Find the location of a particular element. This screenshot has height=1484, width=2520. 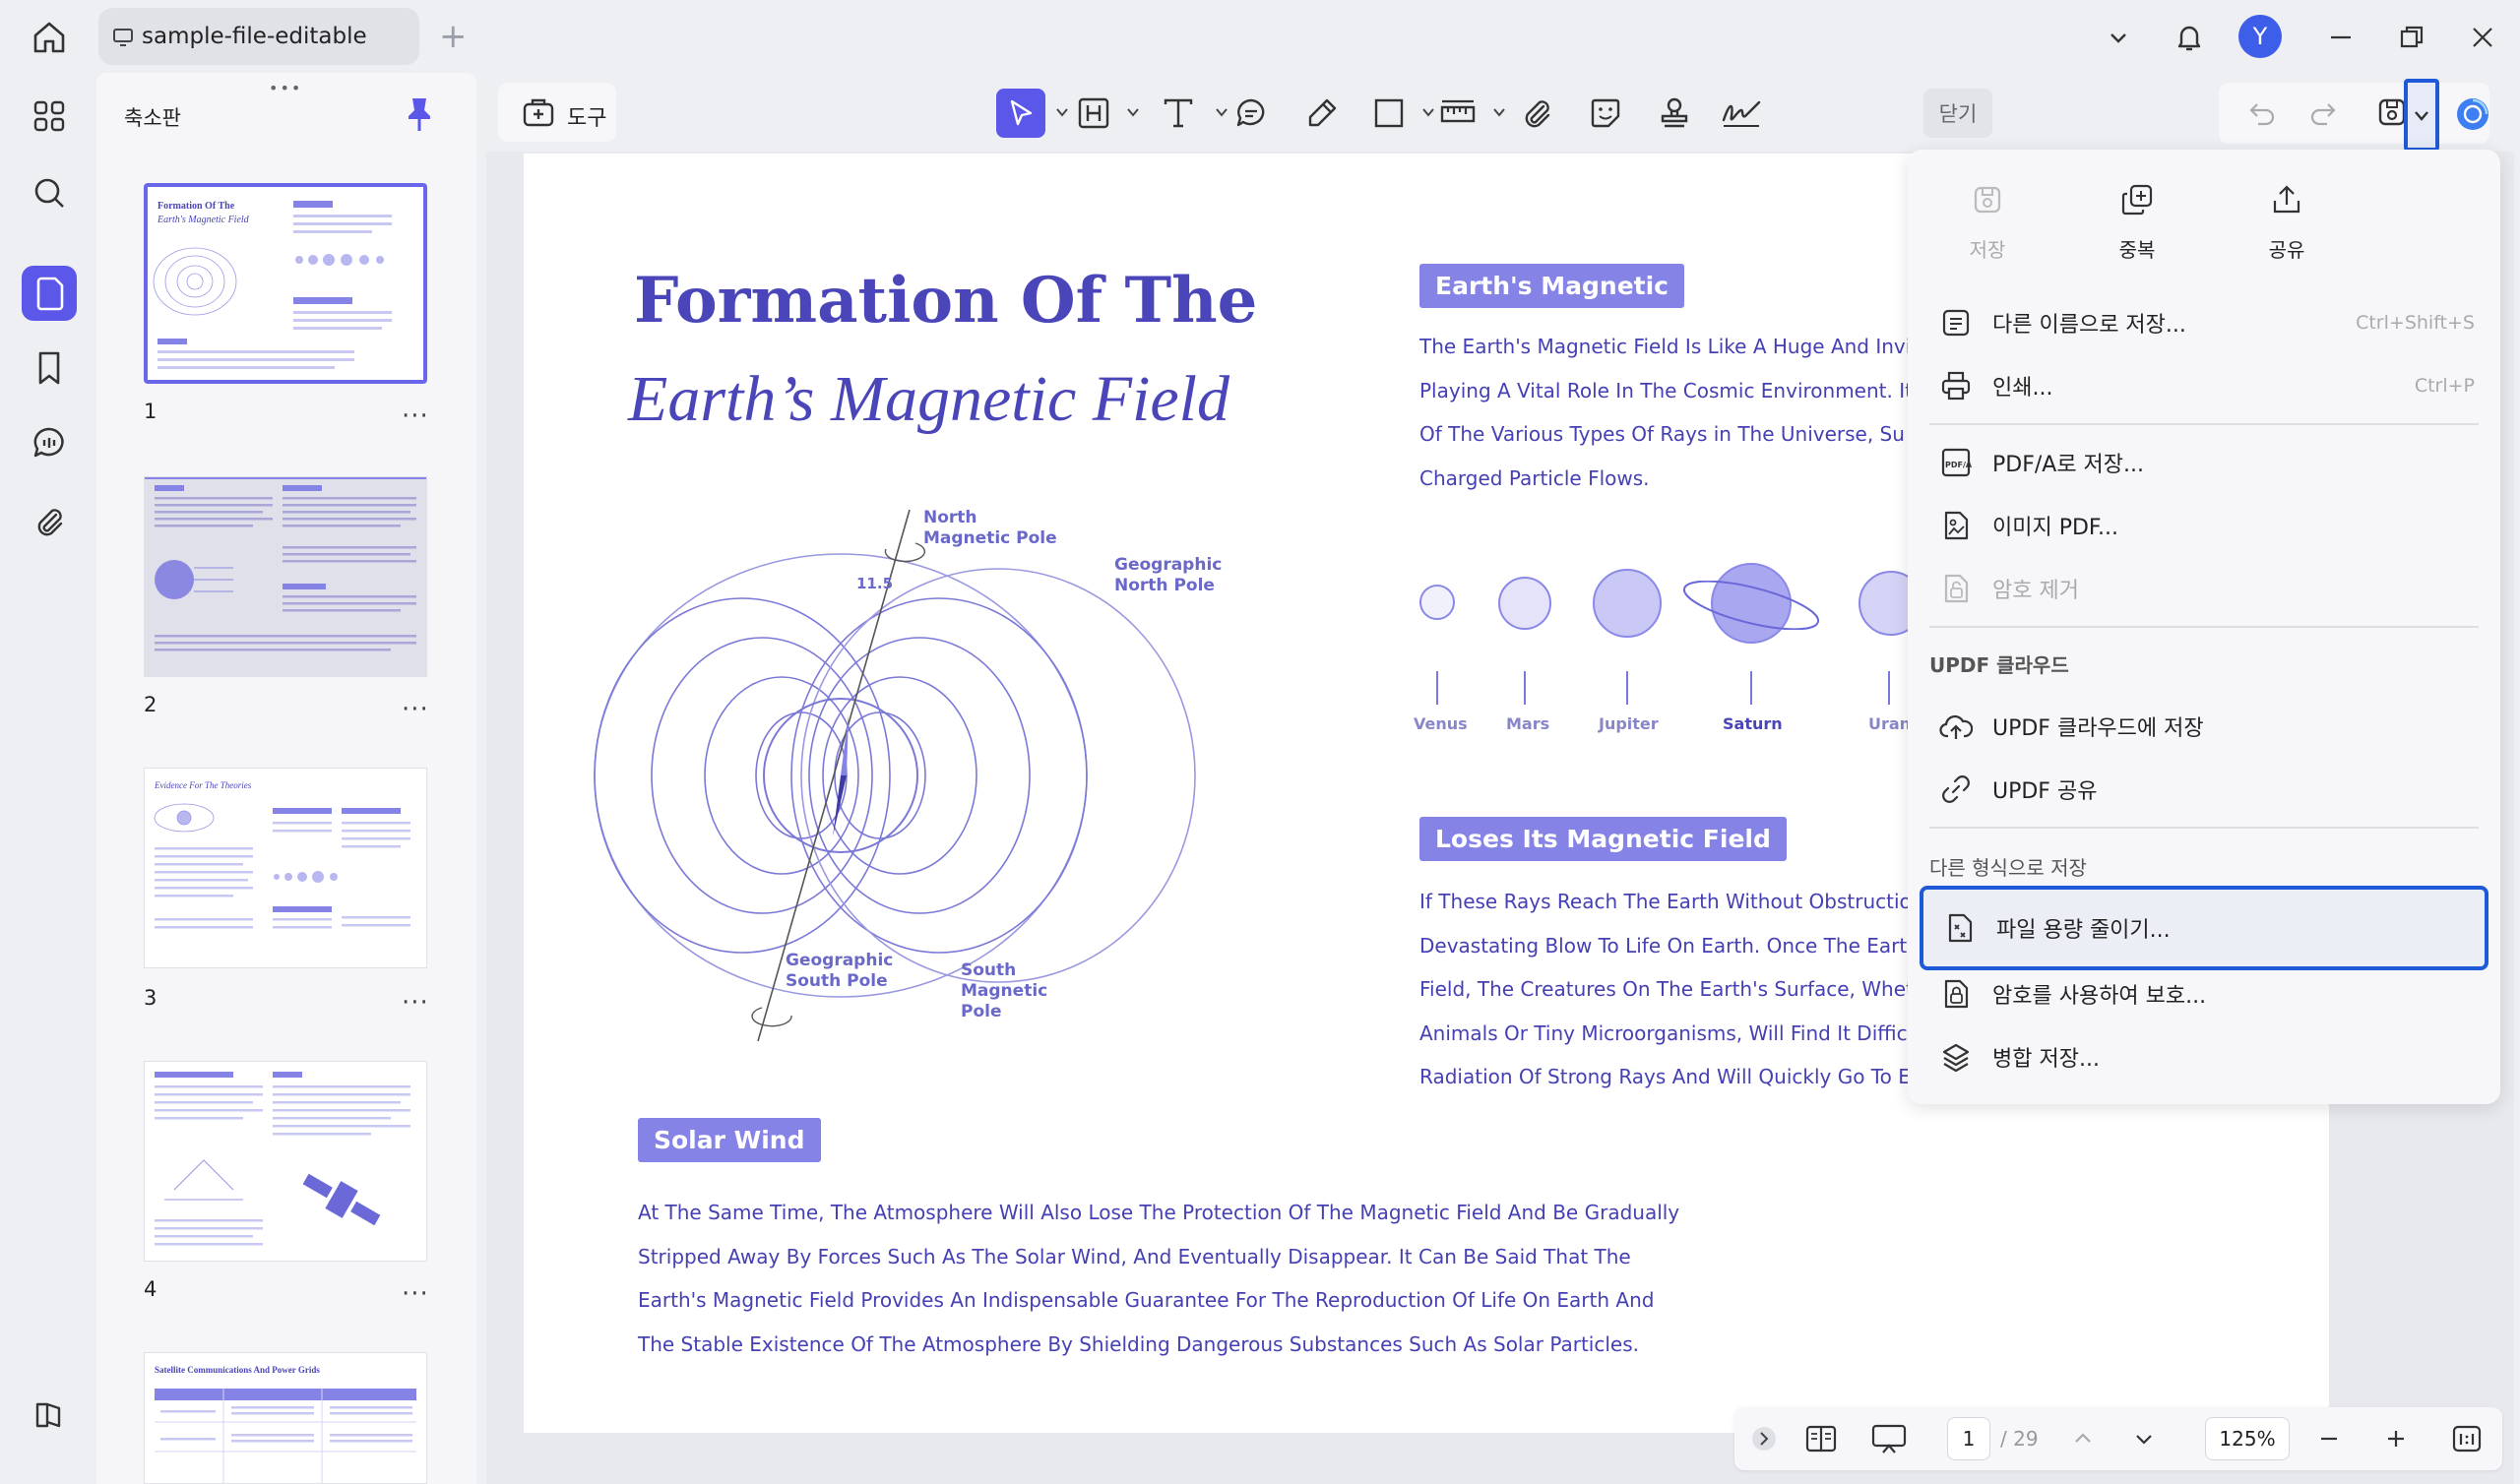

select-tool-icon is located at coordinates (1020, 114).